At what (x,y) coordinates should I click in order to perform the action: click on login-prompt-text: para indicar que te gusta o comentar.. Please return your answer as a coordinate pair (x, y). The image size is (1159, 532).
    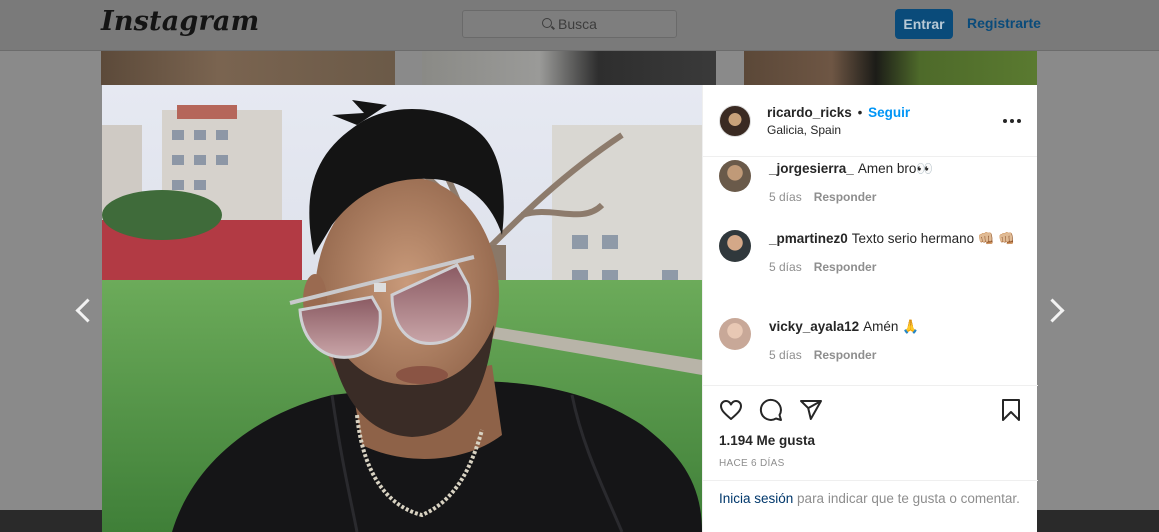
    Looking at the image, I should click on (906, 498).